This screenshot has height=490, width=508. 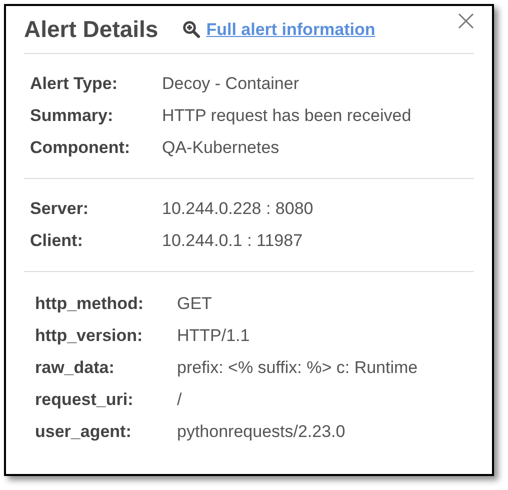 What do you see at coordinates (221, 148) in the screenshot?
I see `field-value: QA-Kubernetes` at bounding box center [221, 148].